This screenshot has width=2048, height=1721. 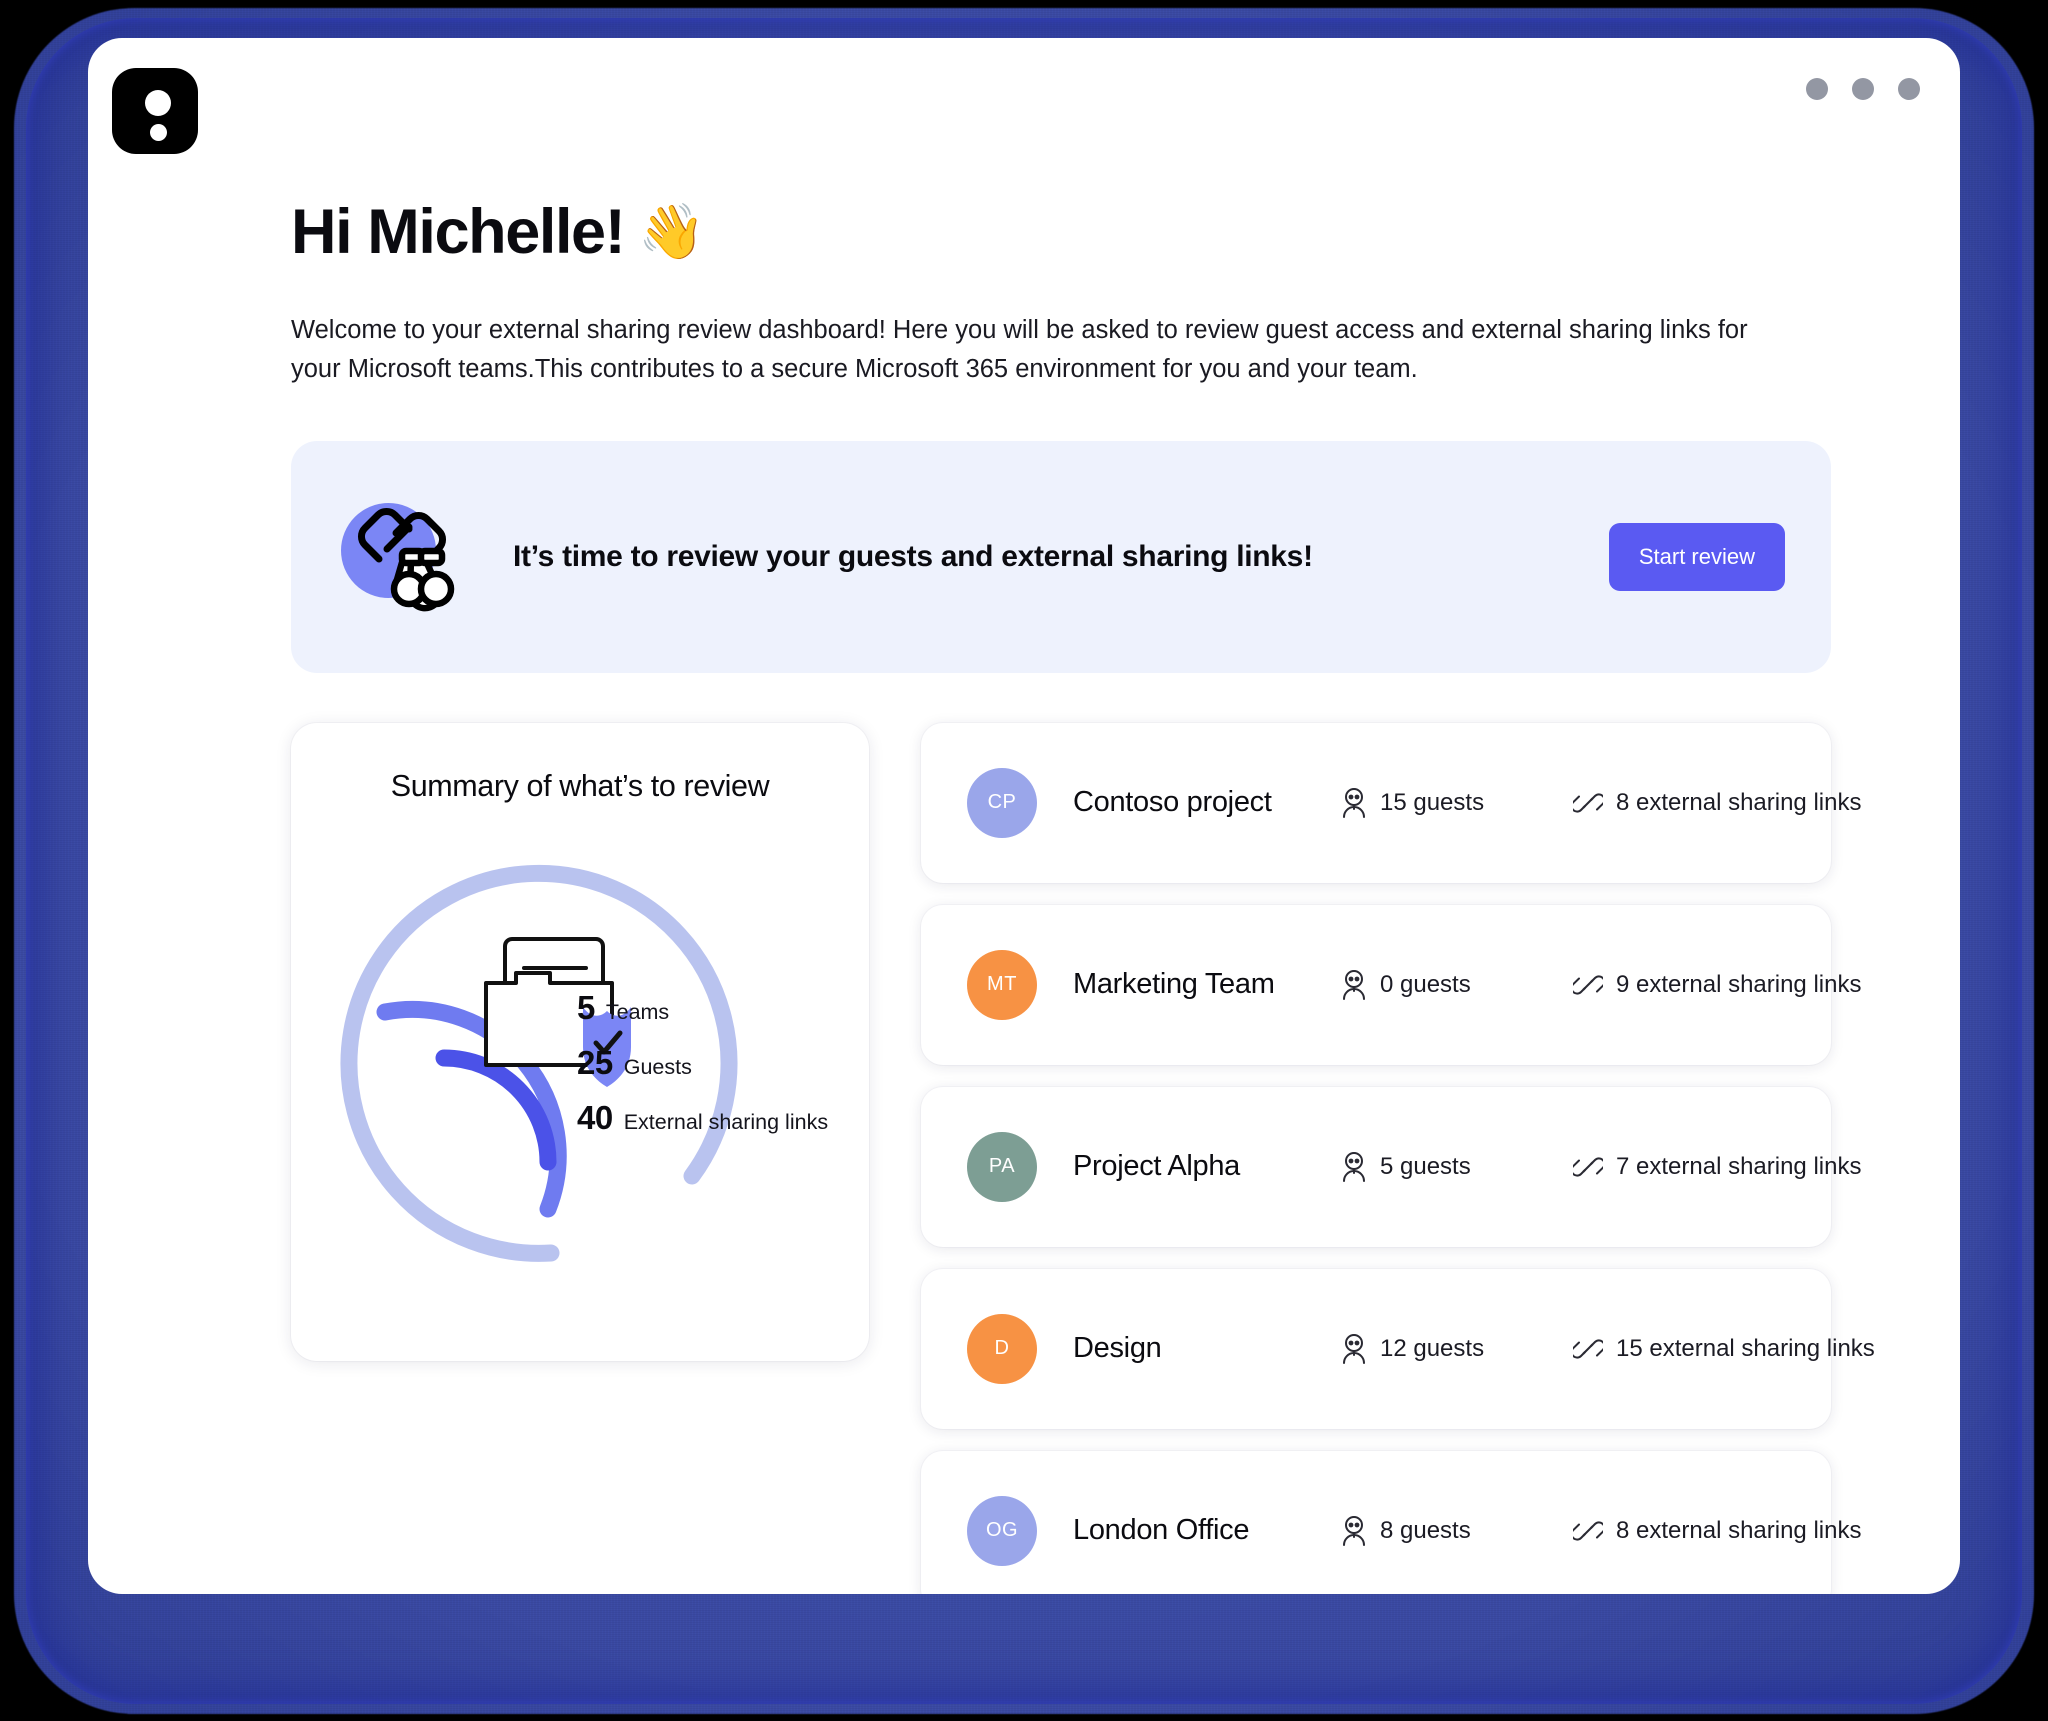 What do you see at coordinates (1425, 1530) in the screenshot?
I see `guests-count-label: 8 guests` at bounding box center [1425, 1530].